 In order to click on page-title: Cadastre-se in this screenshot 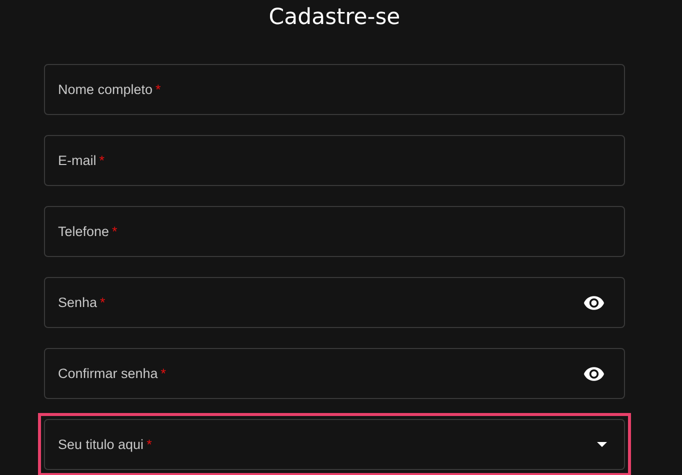, I will do `click(334, 18)`.